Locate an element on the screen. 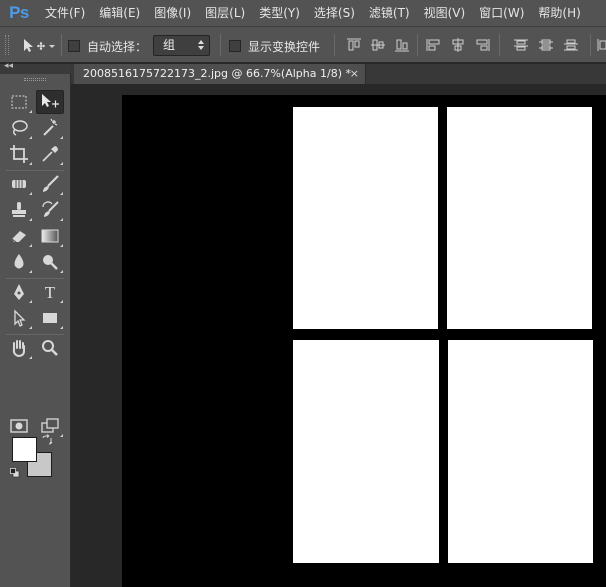 This screenshot has width=606, height=587. menu-layer: 图层(L) is located at coordinates (225, 13).